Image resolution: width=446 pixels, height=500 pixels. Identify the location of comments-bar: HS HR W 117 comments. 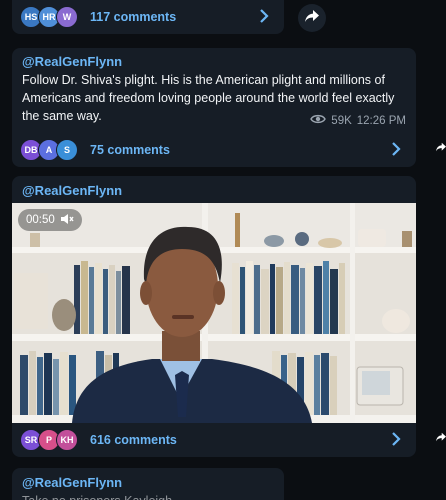
(148, 17).